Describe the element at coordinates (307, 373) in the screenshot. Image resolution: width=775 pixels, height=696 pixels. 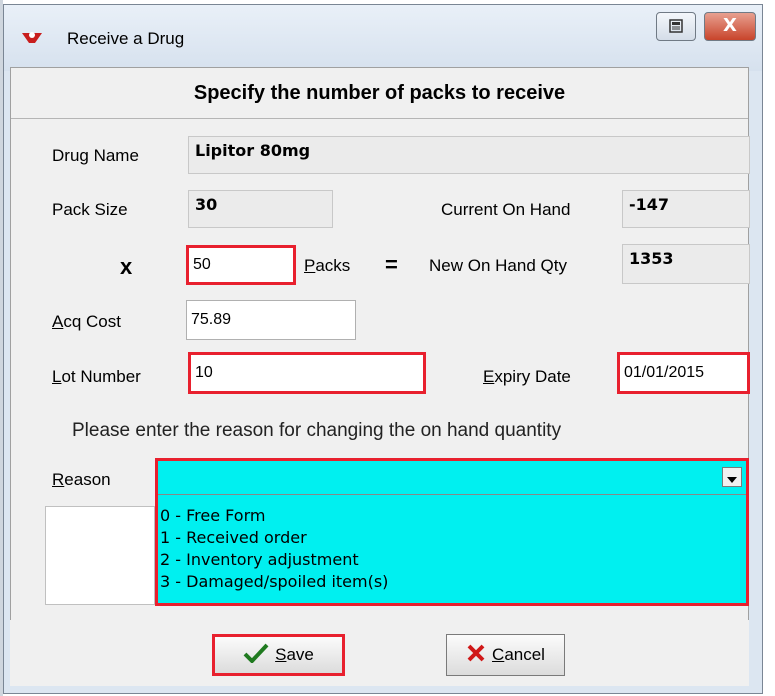
I see `lot-number-input` at that location.